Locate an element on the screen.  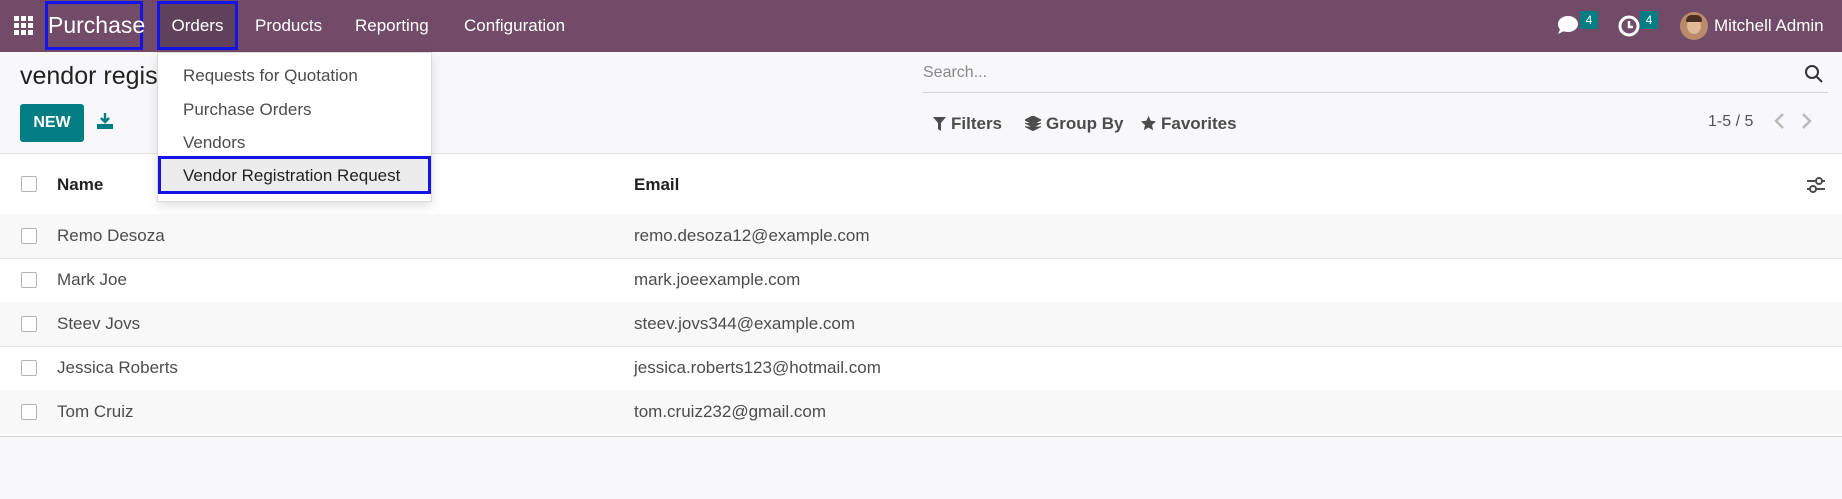
chat-icon is located at coordinates (1568, 25).